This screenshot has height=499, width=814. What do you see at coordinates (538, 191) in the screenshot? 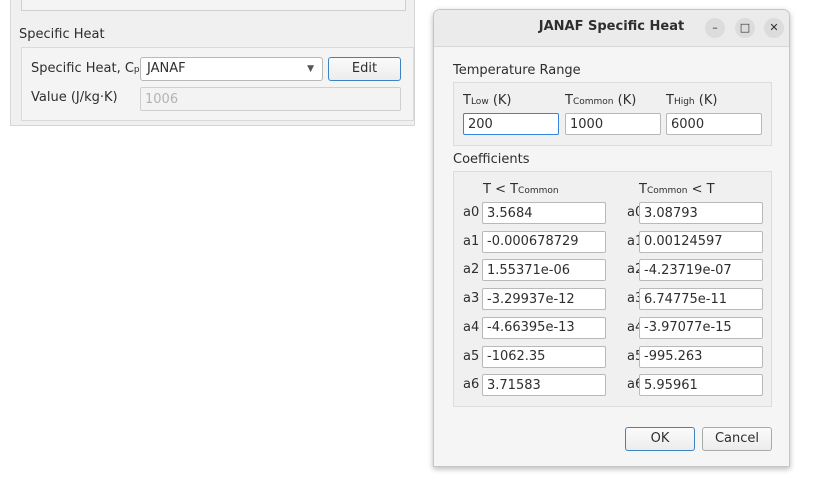
I see `low-col-sub: Common` at bounding box center [538, 191].